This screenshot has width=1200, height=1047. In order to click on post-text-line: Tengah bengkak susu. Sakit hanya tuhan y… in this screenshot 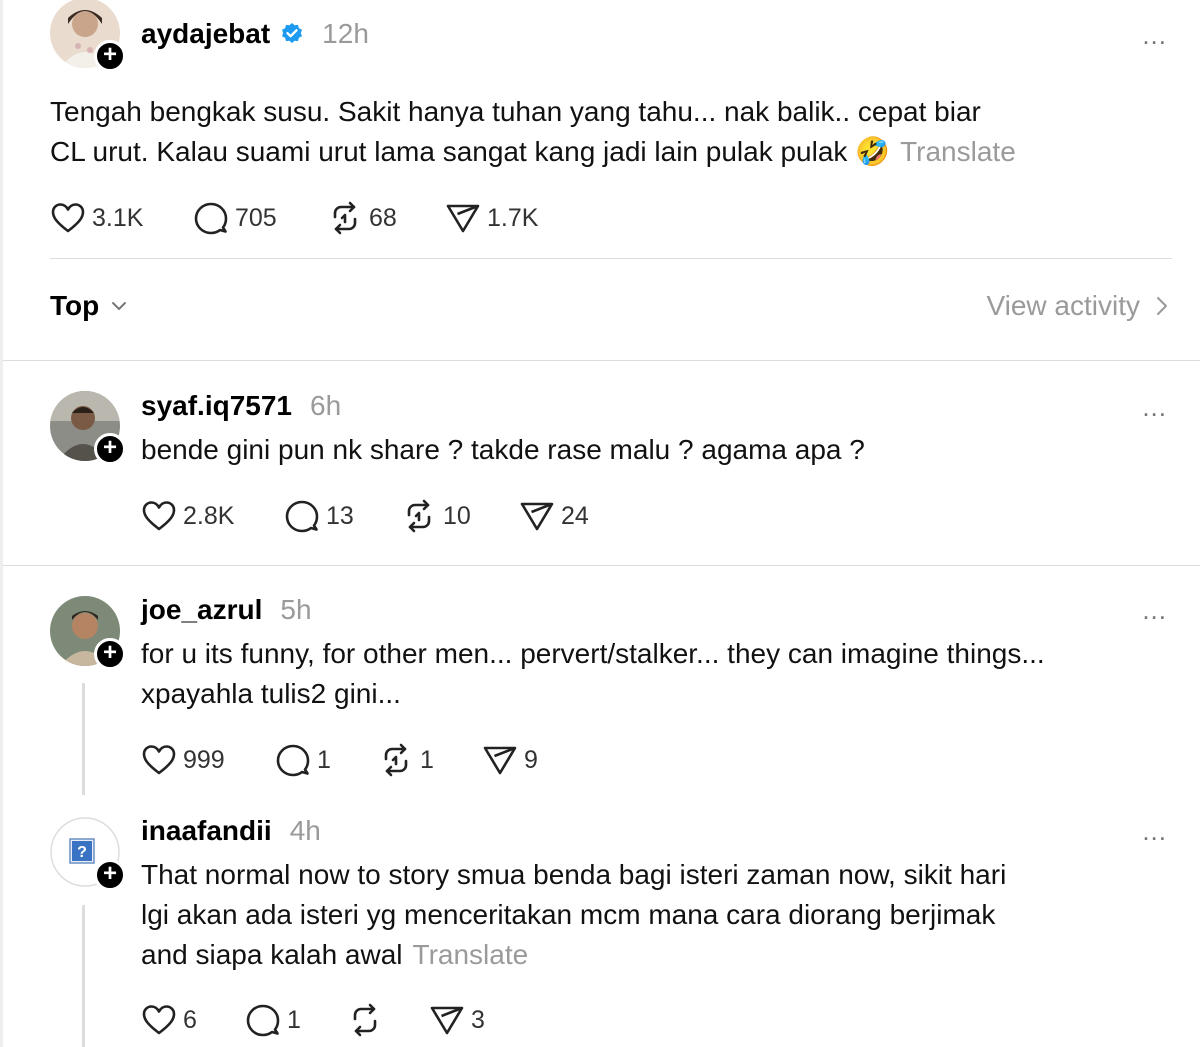, I will do `click(515, 111)`.